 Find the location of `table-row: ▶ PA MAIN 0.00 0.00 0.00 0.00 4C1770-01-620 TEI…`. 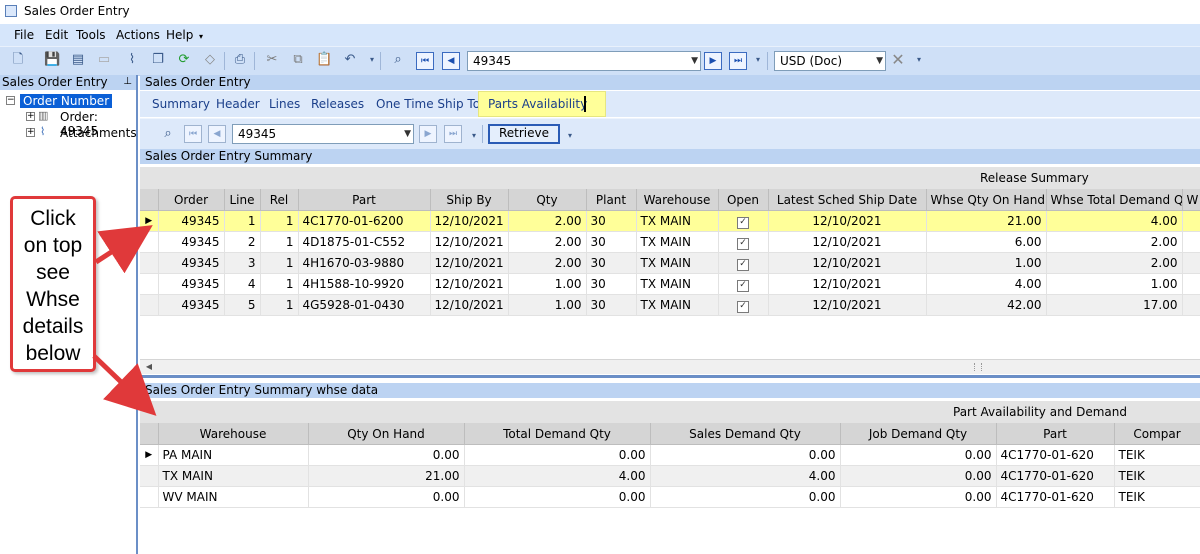

table-row: ▶ PA MAIN 0.00 0.00 0.00 0.00 4C1770-01-620 TEI… is located at coordinates (670, 455).